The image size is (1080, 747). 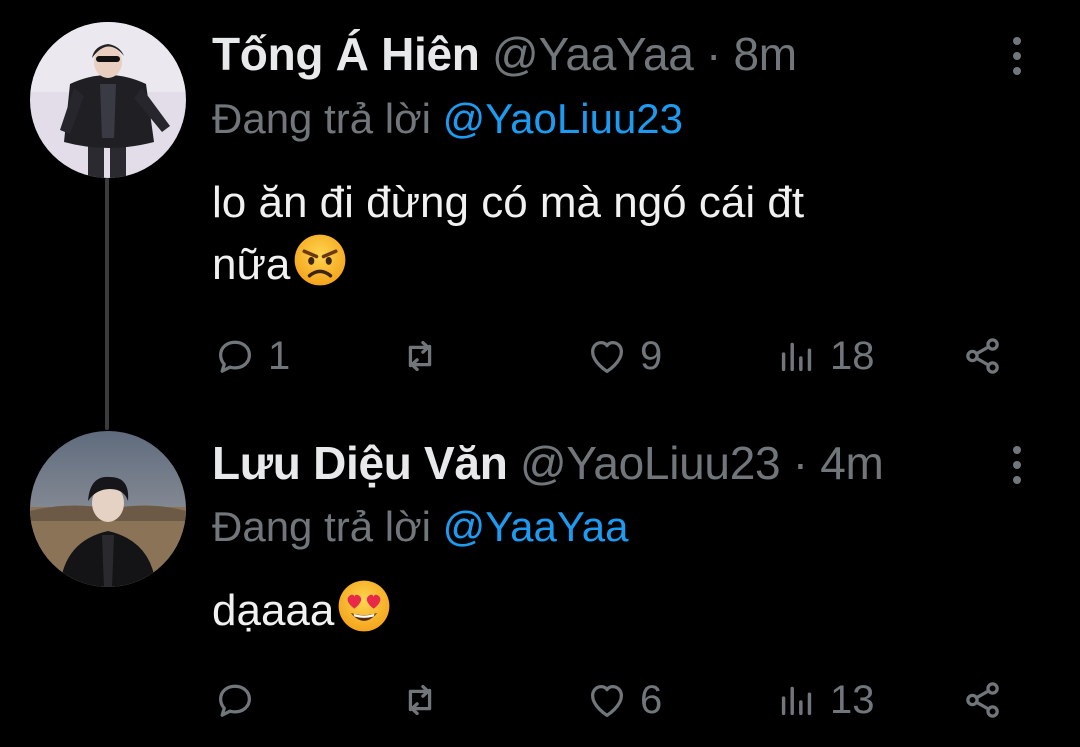 I want to click on view-count: 18, so click(x=852, y=355).